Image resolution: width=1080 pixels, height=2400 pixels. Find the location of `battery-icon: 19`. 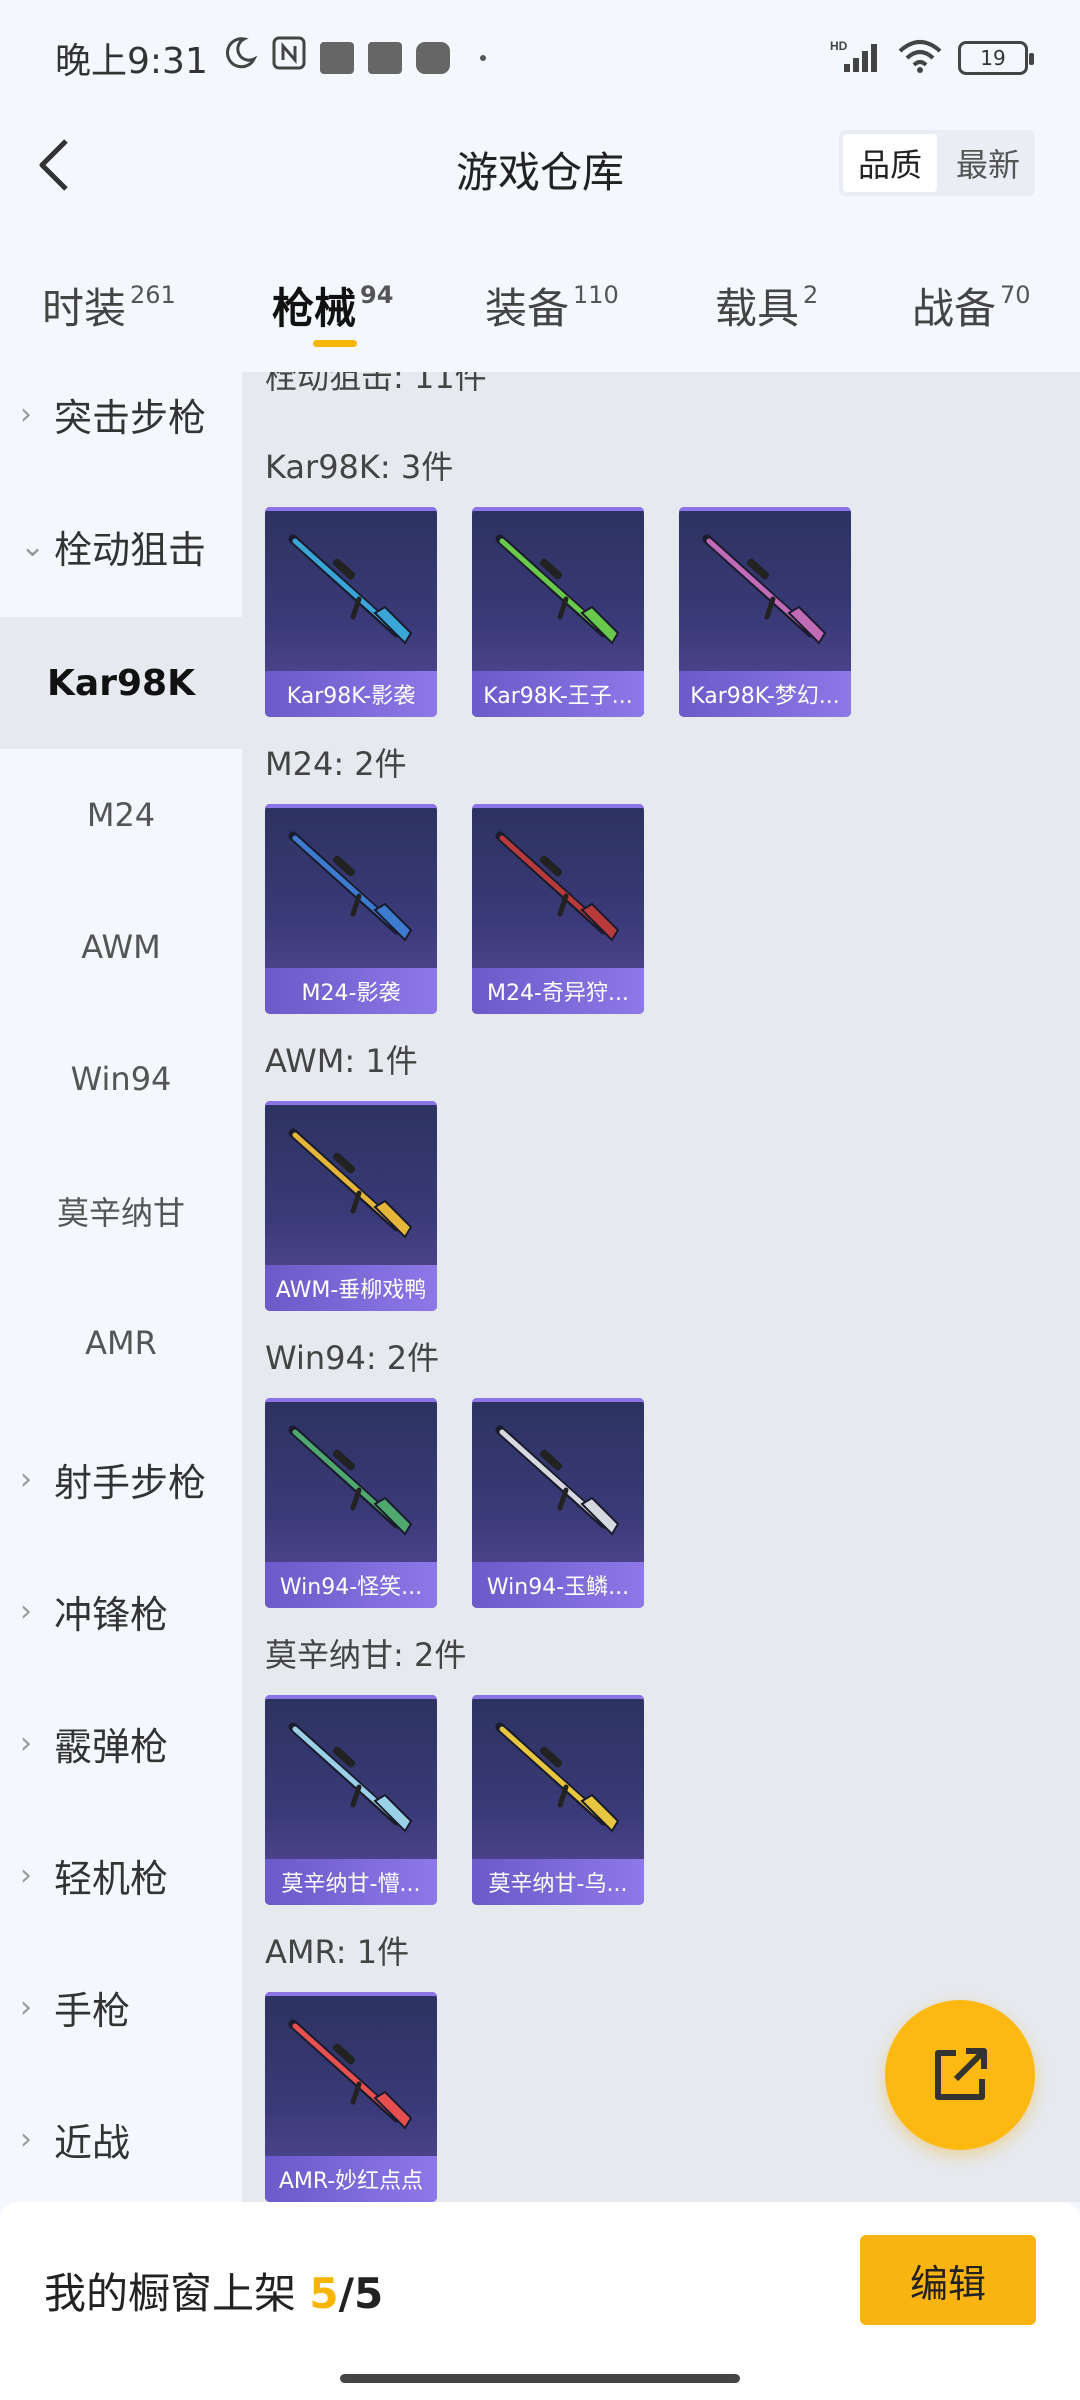

battery-icon: 19 is located at coordinates (996, 57).